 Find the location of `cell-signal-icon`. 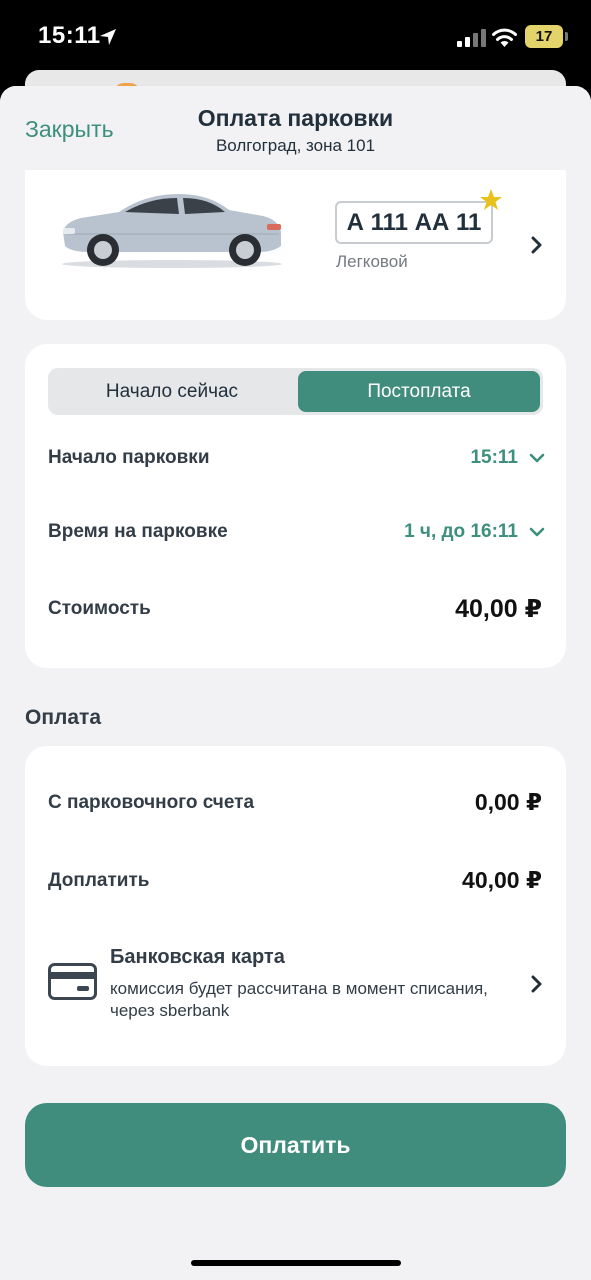

cell-signal-icon is located at coordinates (471, 38).